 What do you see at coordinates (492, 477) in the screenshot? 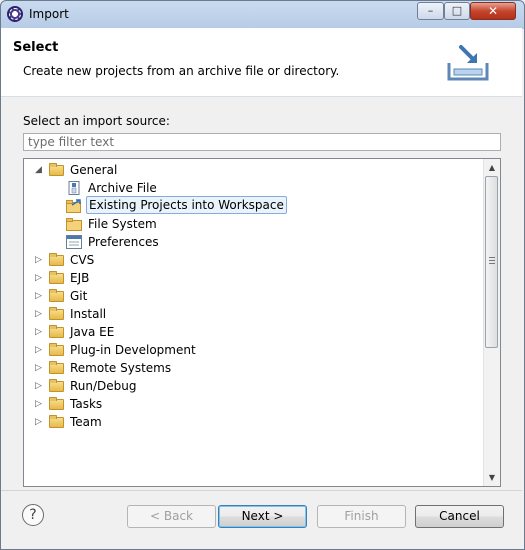
I see `scroll-down-icon: ▼` at bounding box center [492, 477].